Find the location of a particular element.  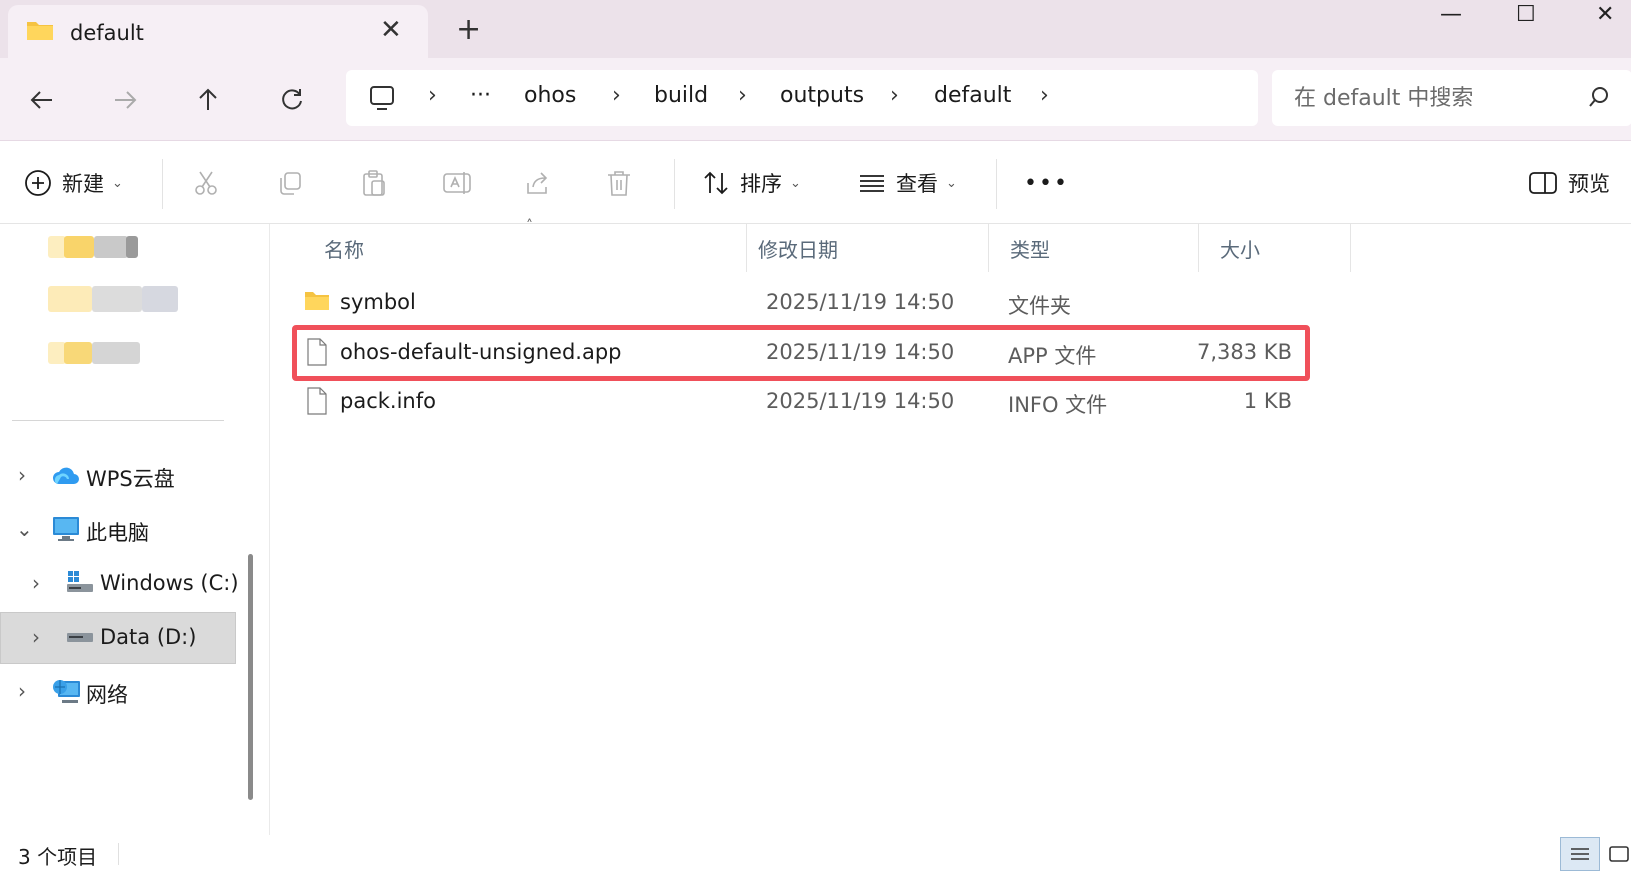

address-bar: › ··· ohos › build › outputs › default › is located at coordinates (802, 98).